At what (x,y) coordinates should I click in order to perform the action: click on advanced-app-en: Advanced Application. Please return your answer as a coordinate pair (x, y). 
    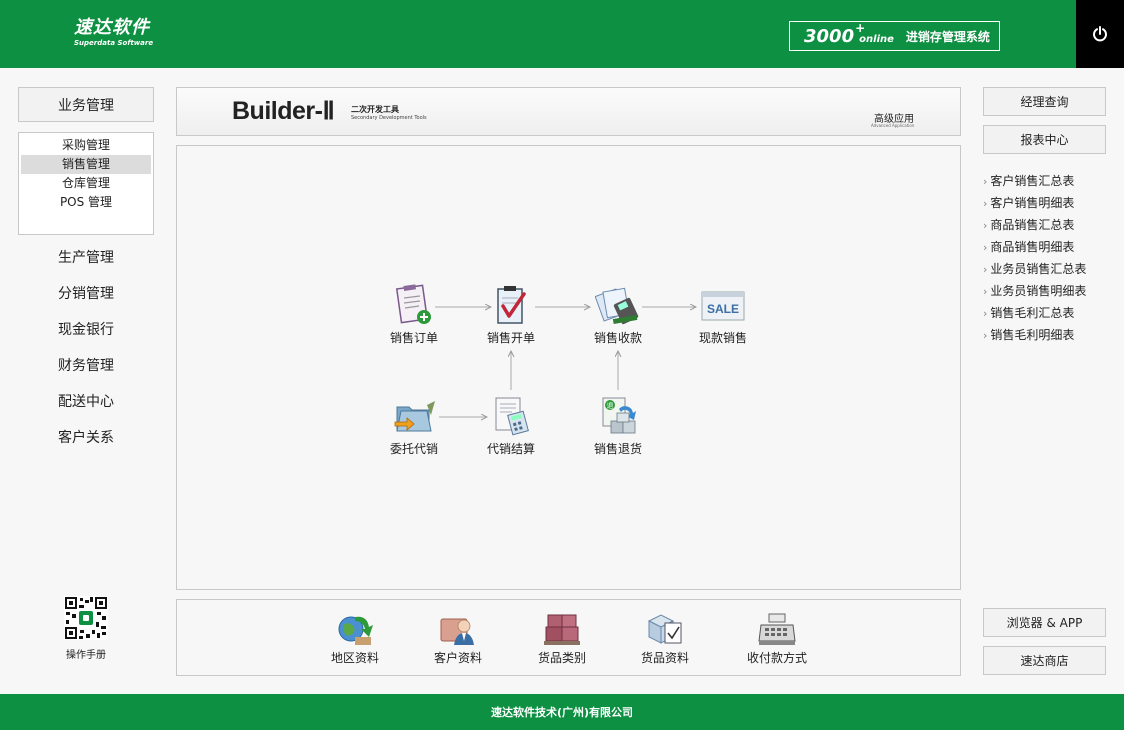
    Looking at the image, I should click on (893, 125).